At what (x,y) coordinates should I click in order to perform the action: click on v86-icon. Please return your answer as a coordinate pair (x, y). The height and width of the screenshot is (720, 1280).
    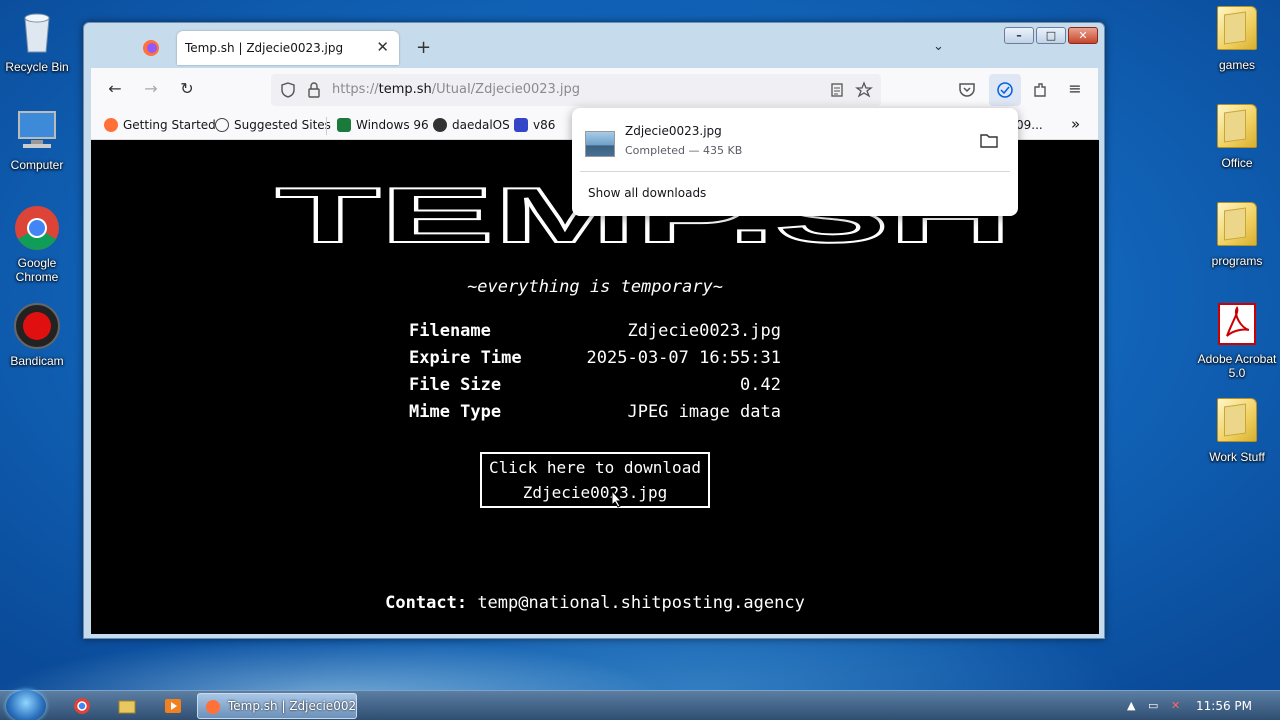
    Looking at the image, I should click on (521, 125).